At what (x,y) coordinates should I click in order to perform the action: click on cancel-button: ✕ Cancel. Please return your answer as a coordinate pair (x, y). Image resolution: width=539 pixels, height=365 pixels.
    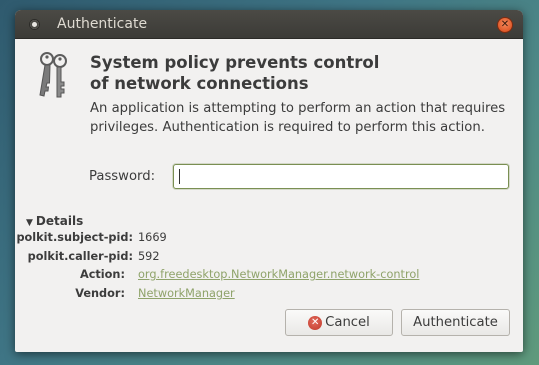
    Looking at the image, I should click on (339, 322).